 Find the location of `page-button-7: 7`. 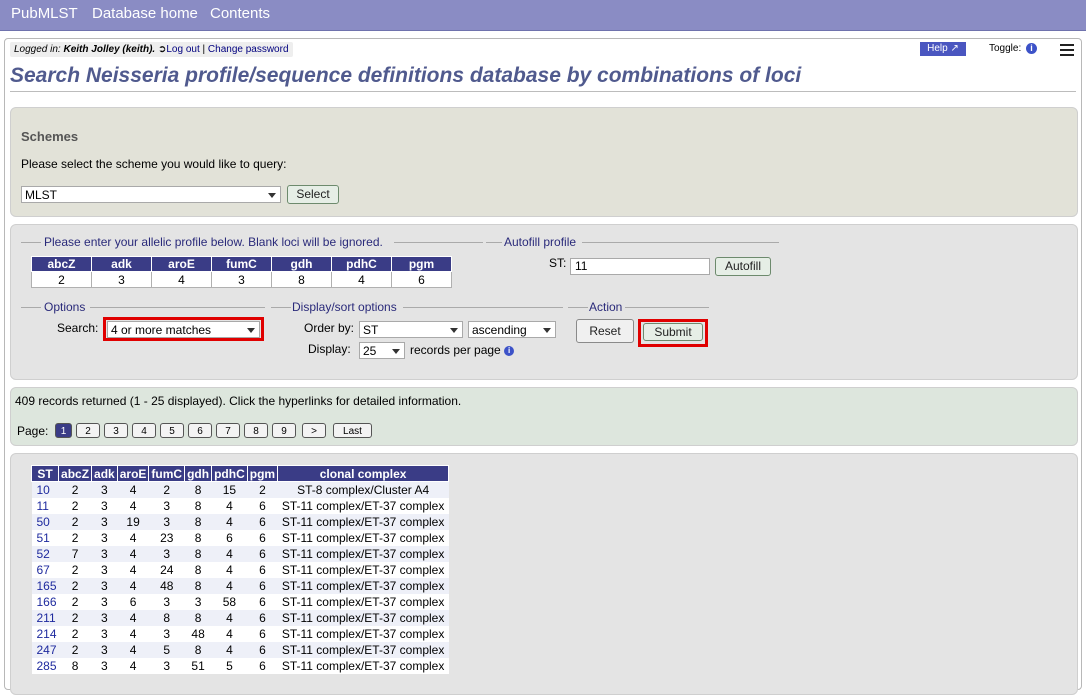

page-button-7: 7 is located at coordinates (228, 430).